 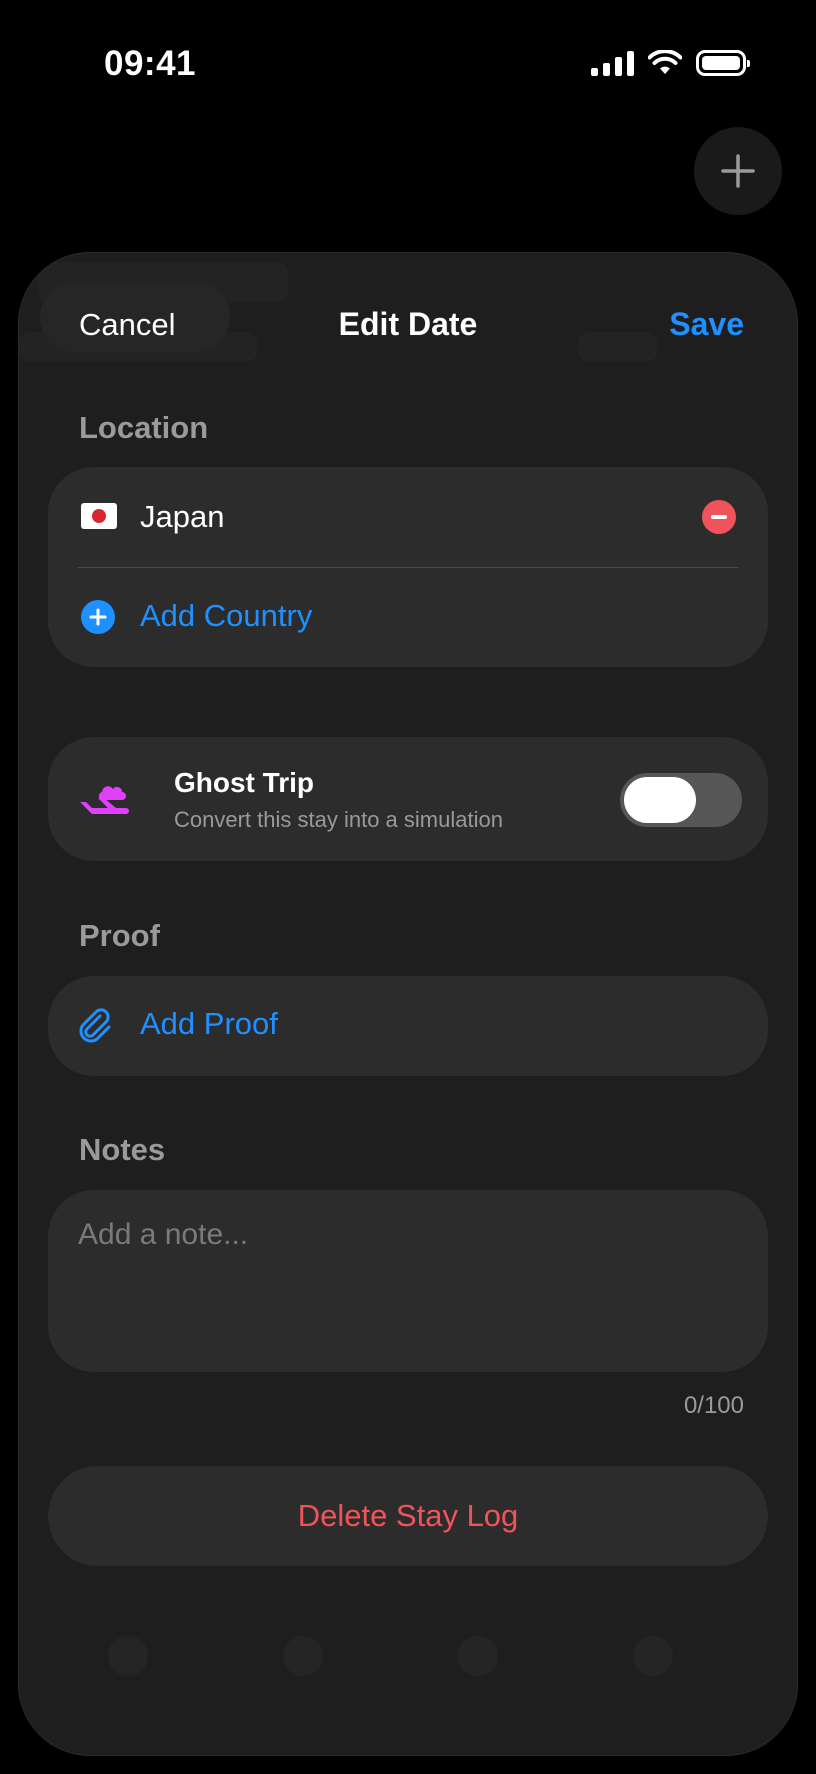 I want to click on location-section-label: Location, so click(x=144, y=427).